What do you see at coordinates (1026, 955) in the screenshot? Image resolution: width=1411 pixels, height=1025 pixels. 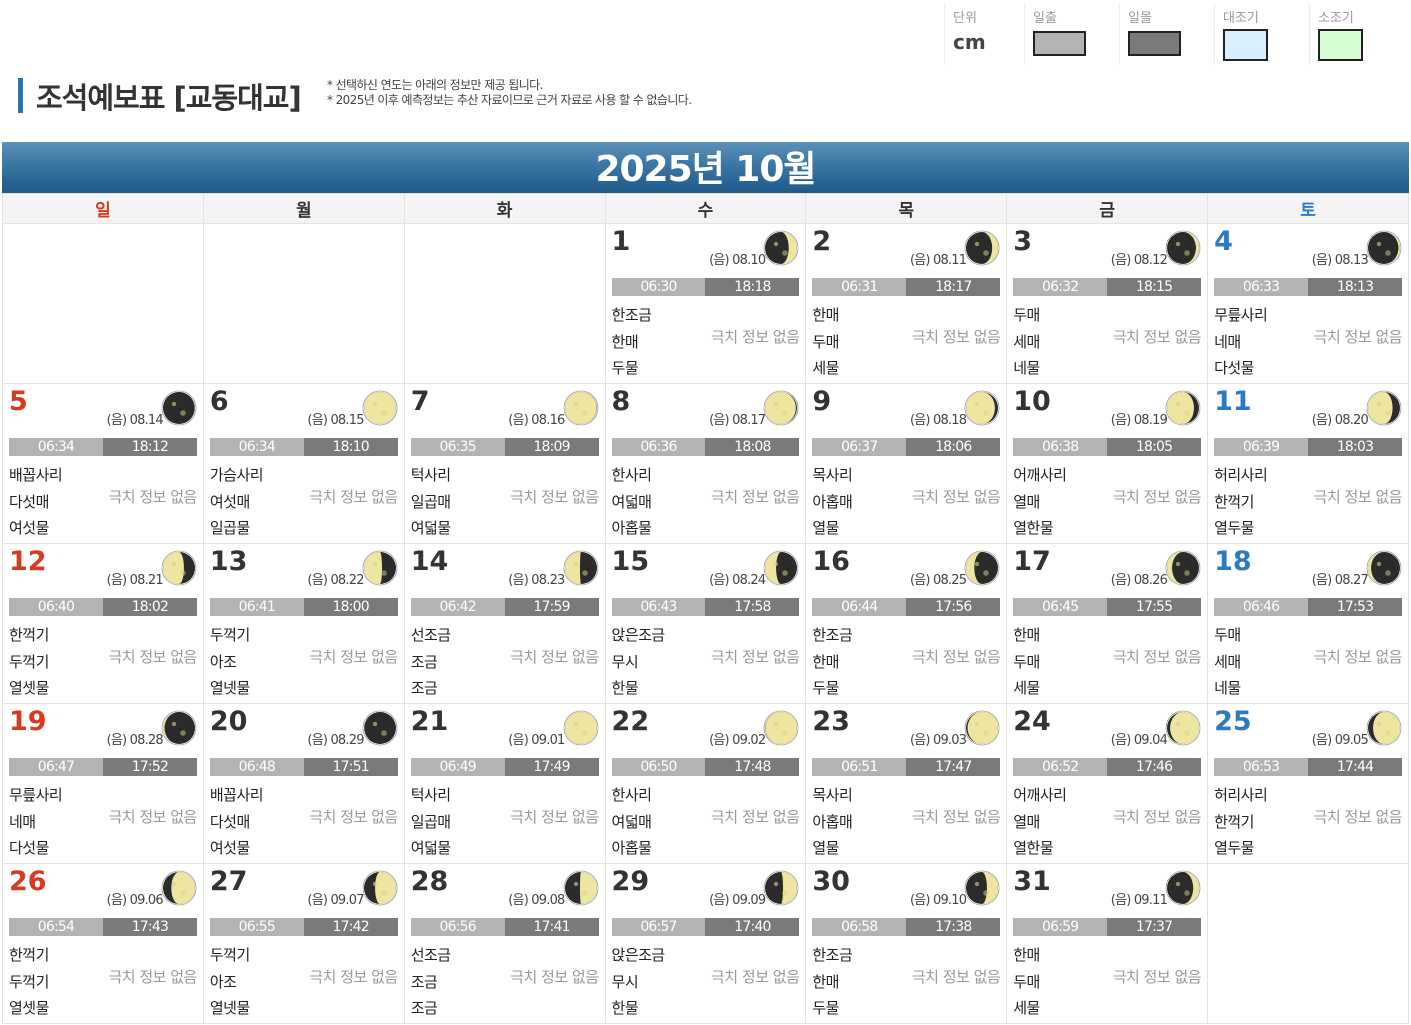 I see `tide-name-1: 한매` at bounding box center [1026, 955].